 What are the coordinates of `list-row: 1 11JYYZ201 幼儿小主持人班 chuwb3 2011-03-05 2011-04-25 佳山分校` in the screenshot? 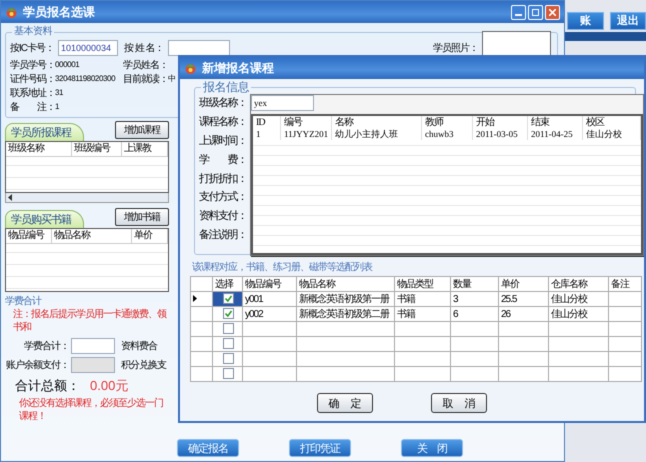 It's located at (447, 134).